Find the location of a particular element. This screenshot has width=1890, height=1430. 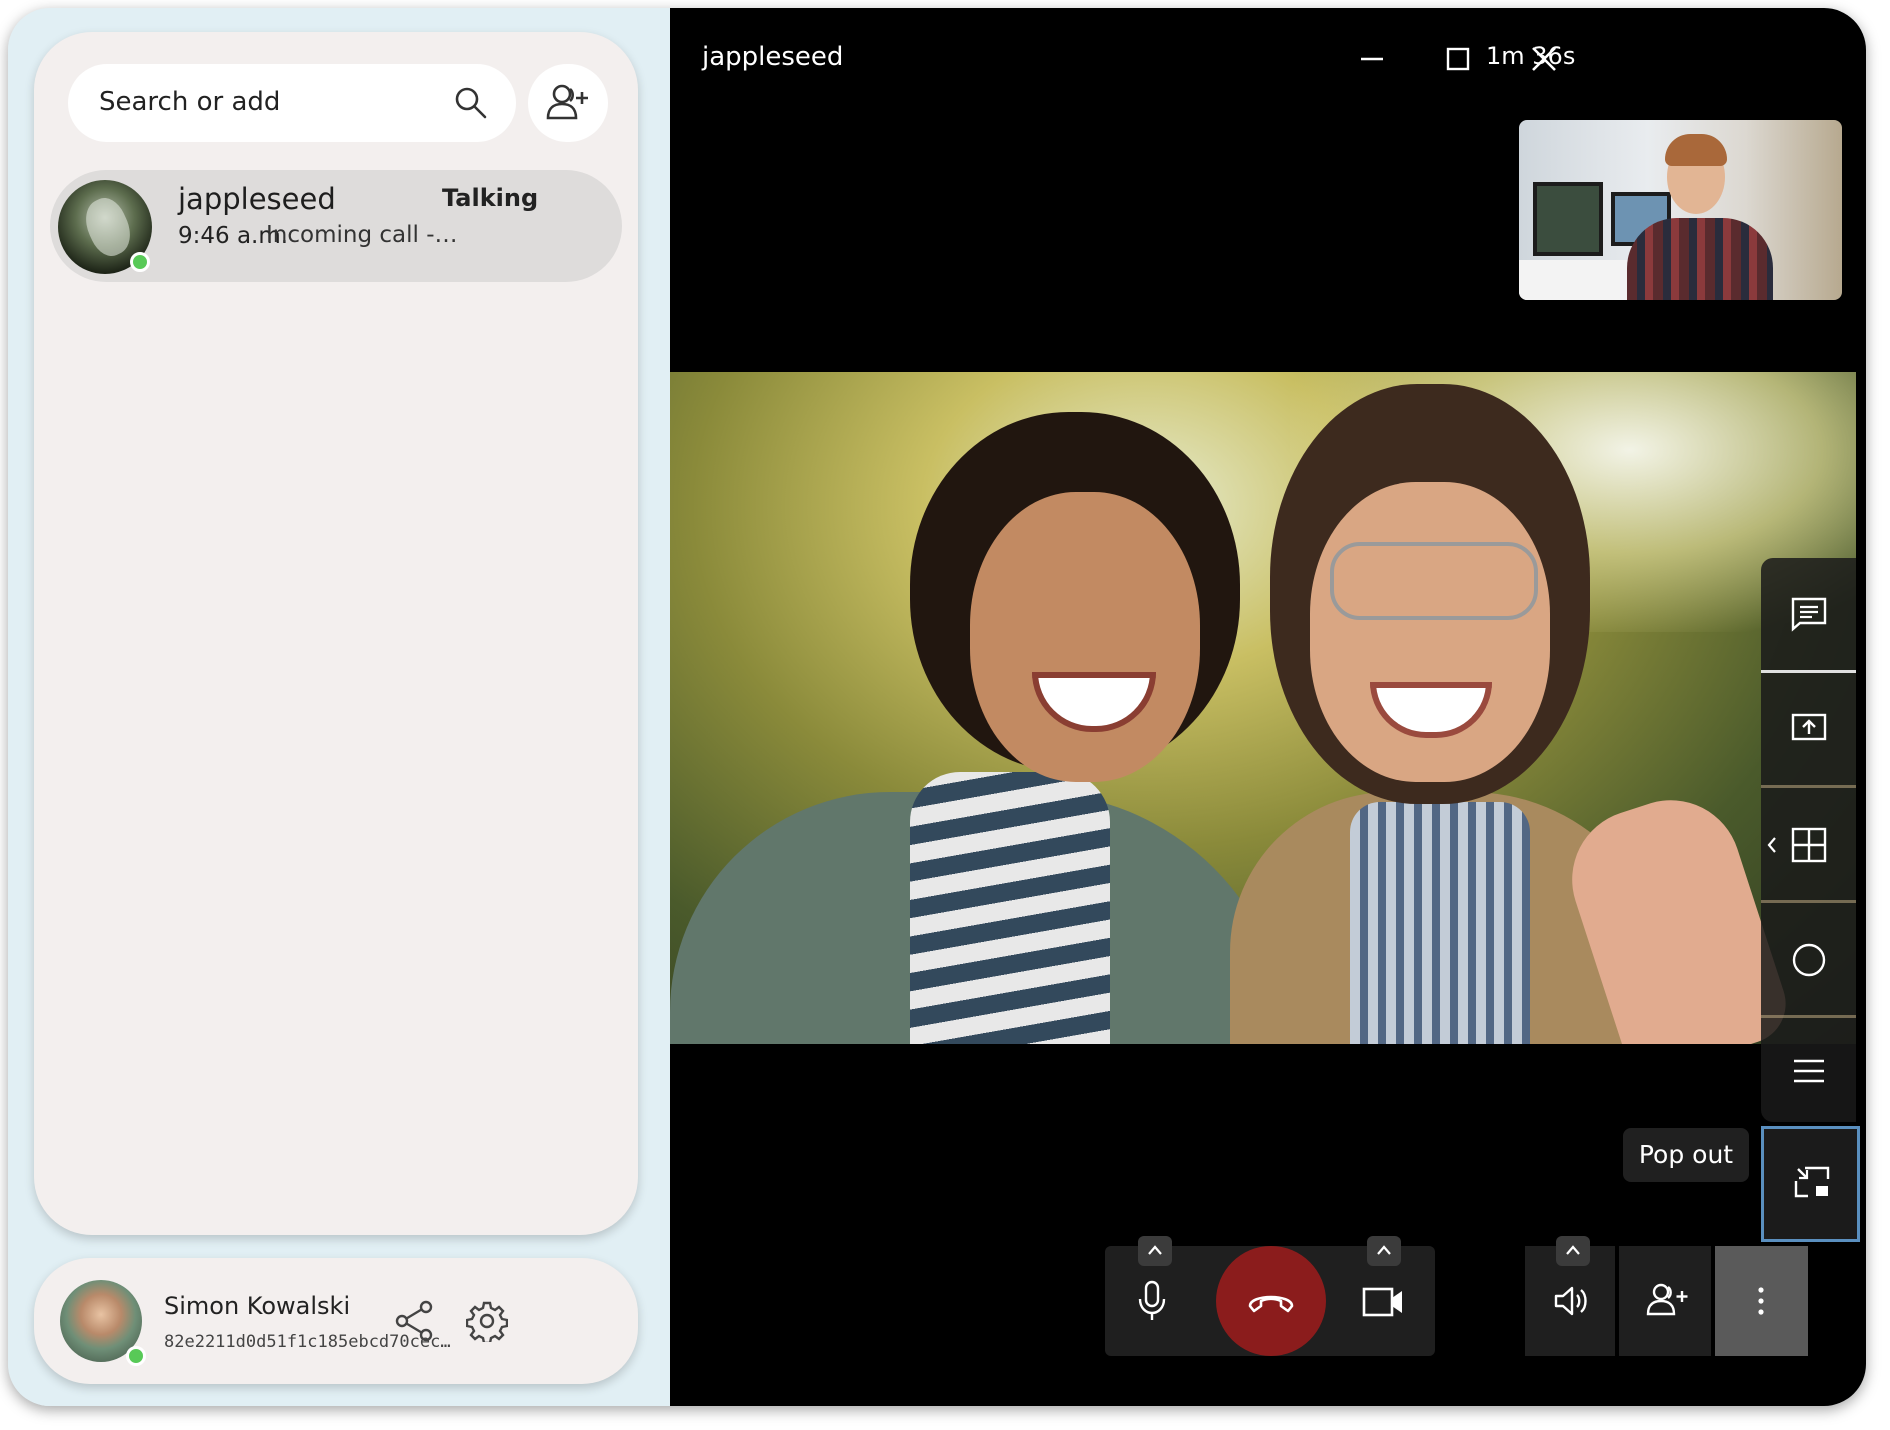

add-participant-button is located at coordinates (1665, 1301).